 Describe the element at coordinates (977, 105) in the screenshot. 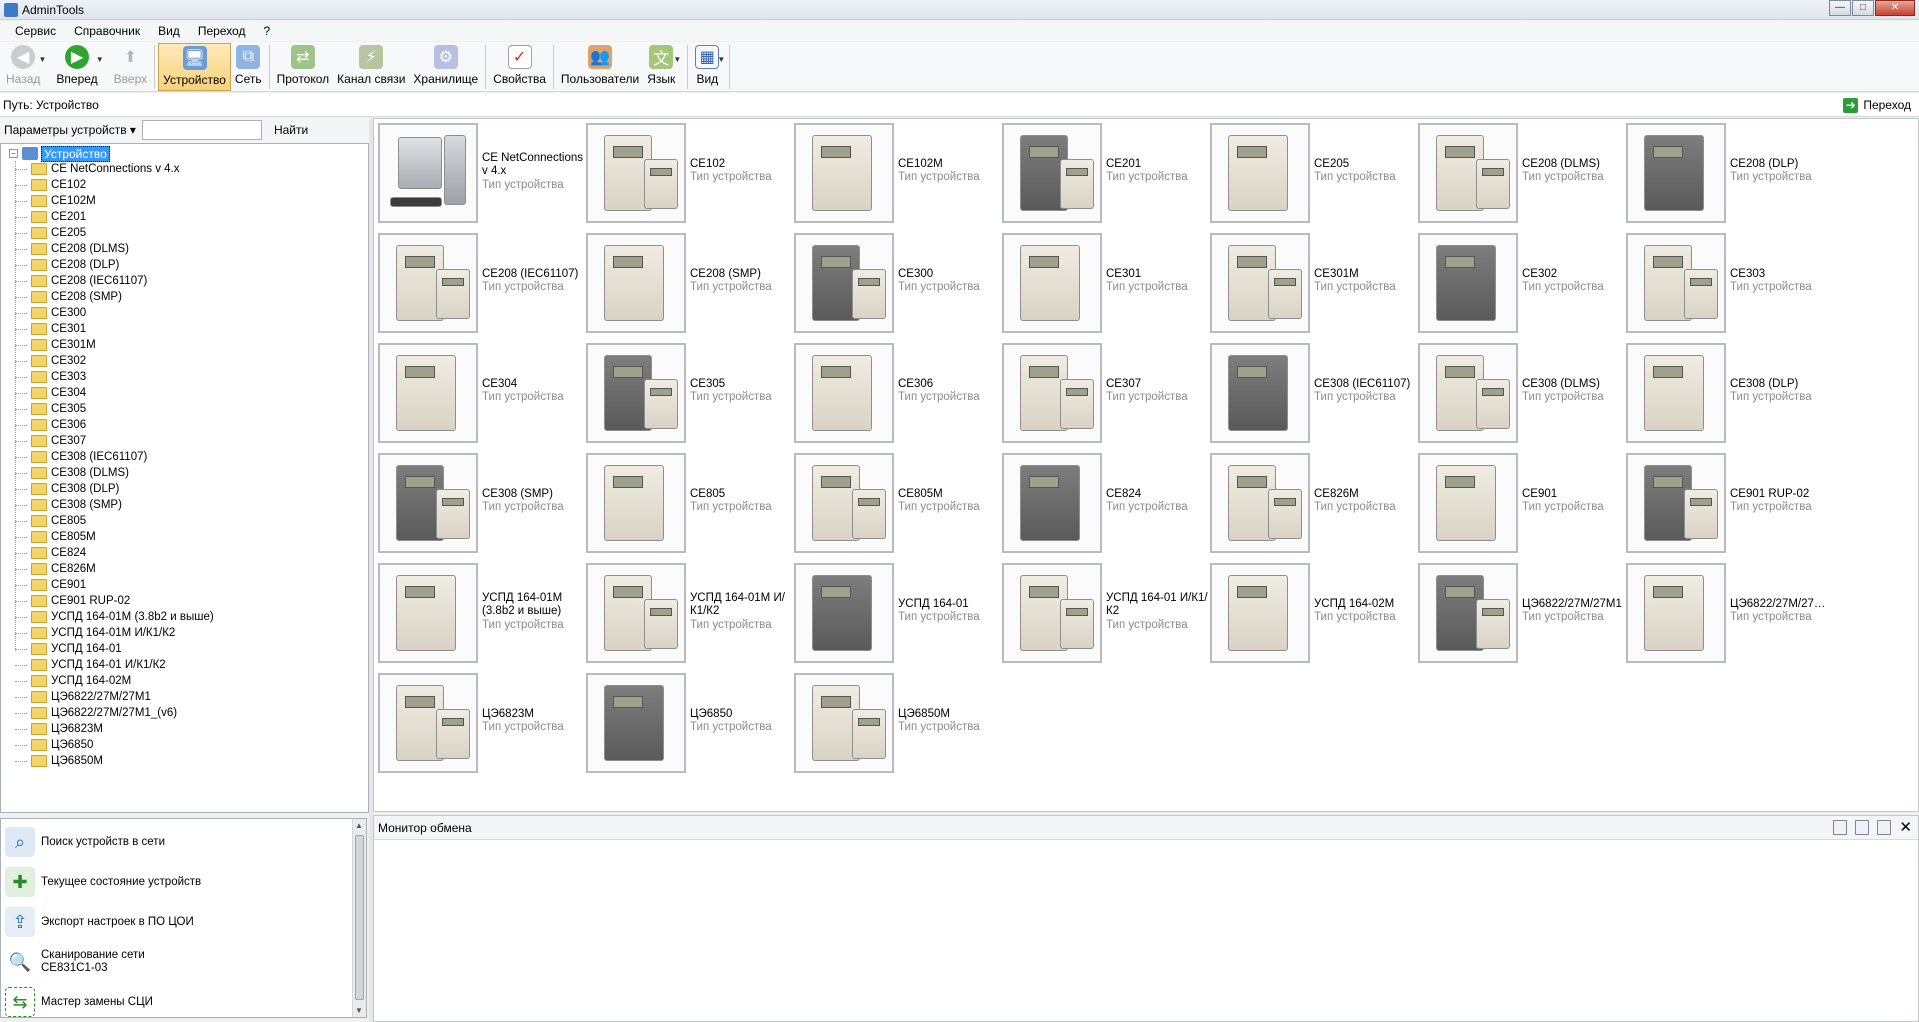

I see `path-input: Устройство` at that location.